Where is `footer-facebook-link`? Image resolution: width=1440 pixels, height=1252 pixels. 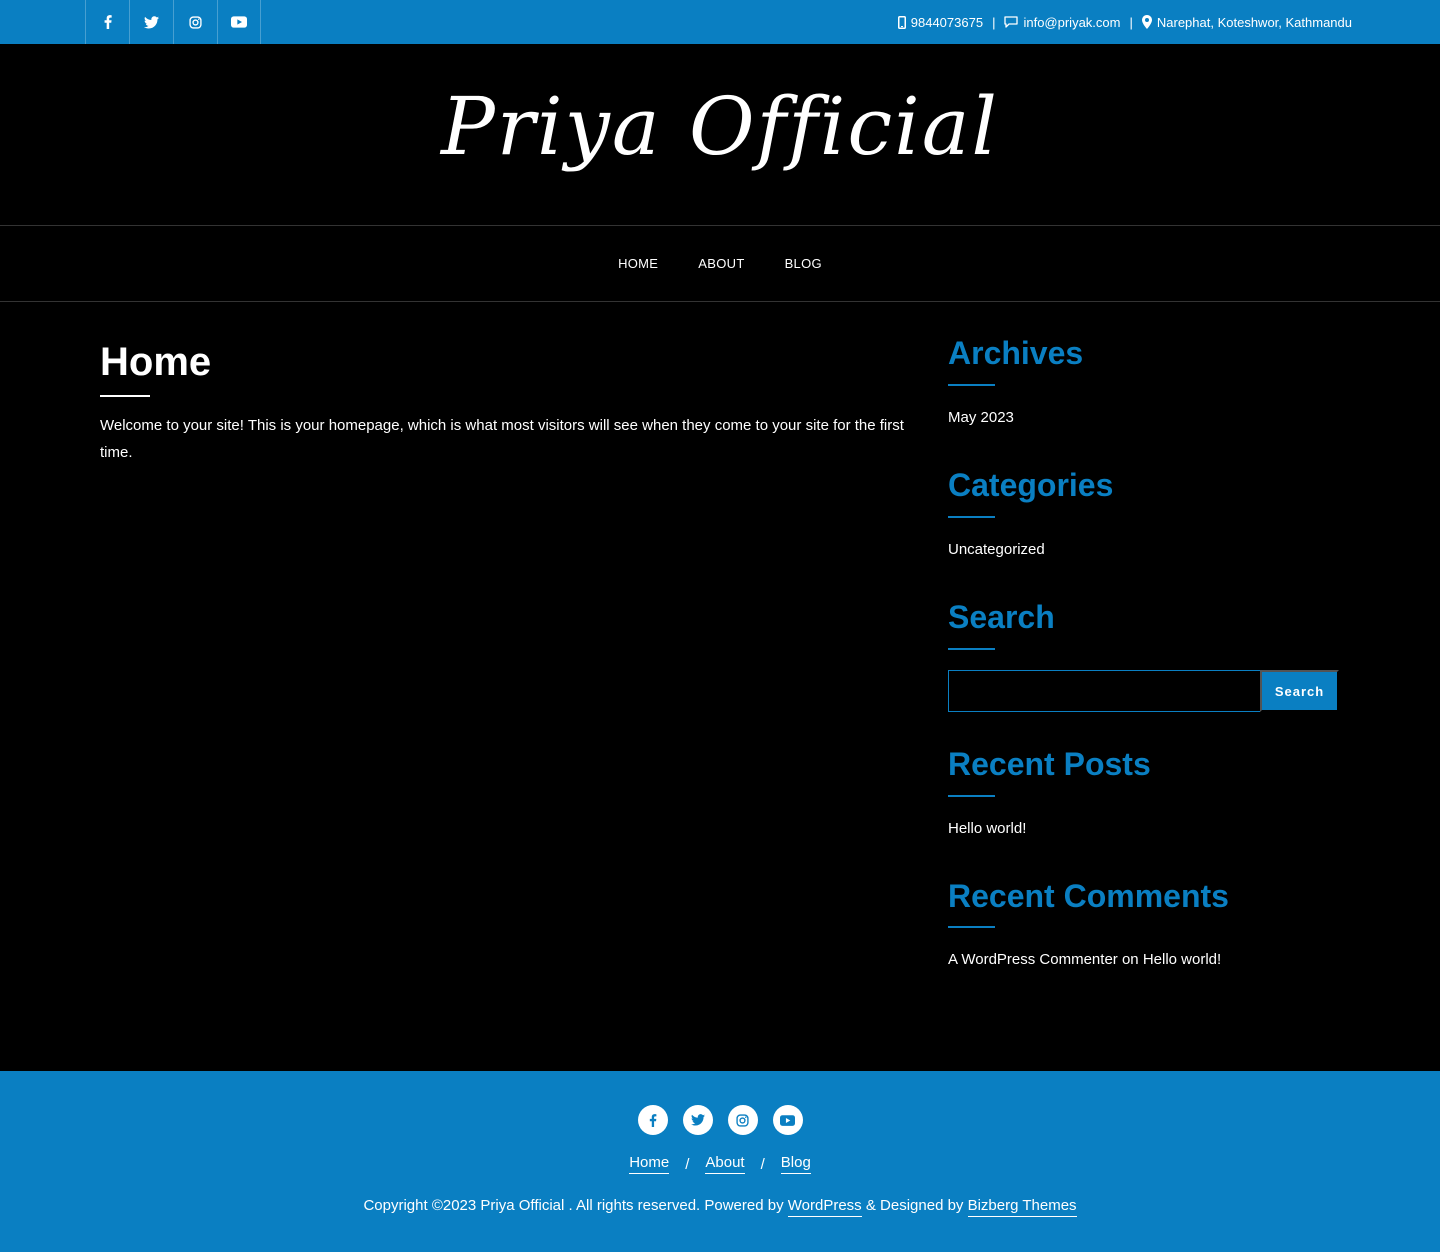 footer-facebook-link is located at coordinates (652, 1120).